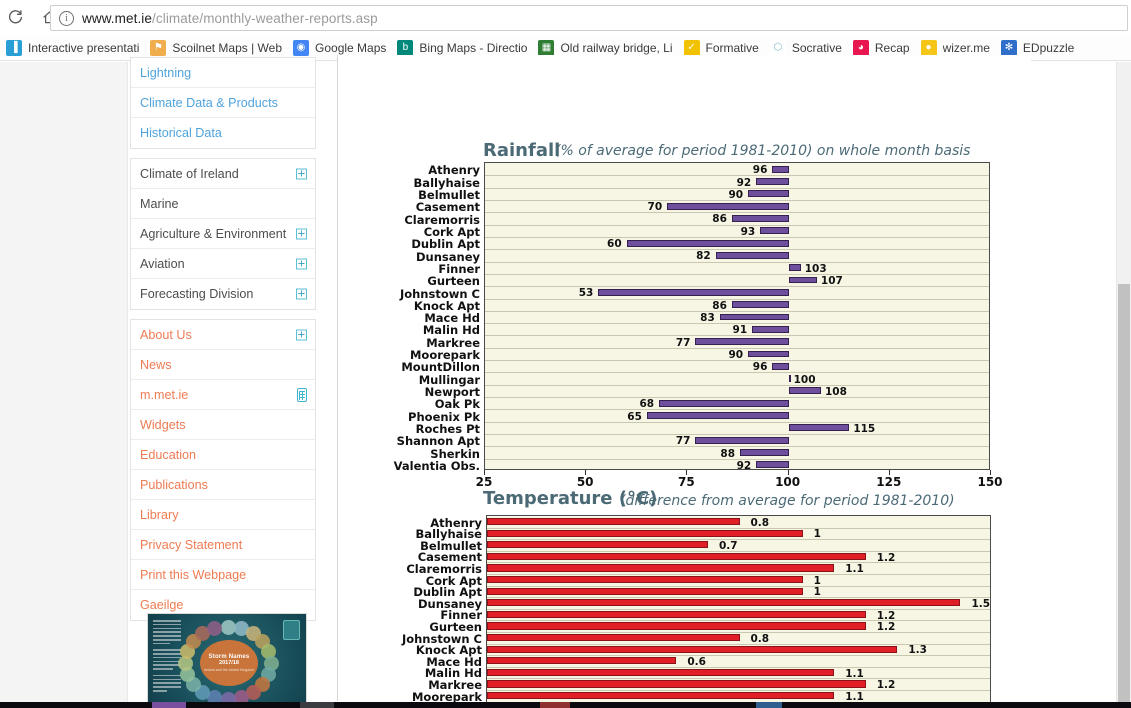  Describe the element at coordinates (337, 378) in the screenshot. I see `content-left-border` at that location.